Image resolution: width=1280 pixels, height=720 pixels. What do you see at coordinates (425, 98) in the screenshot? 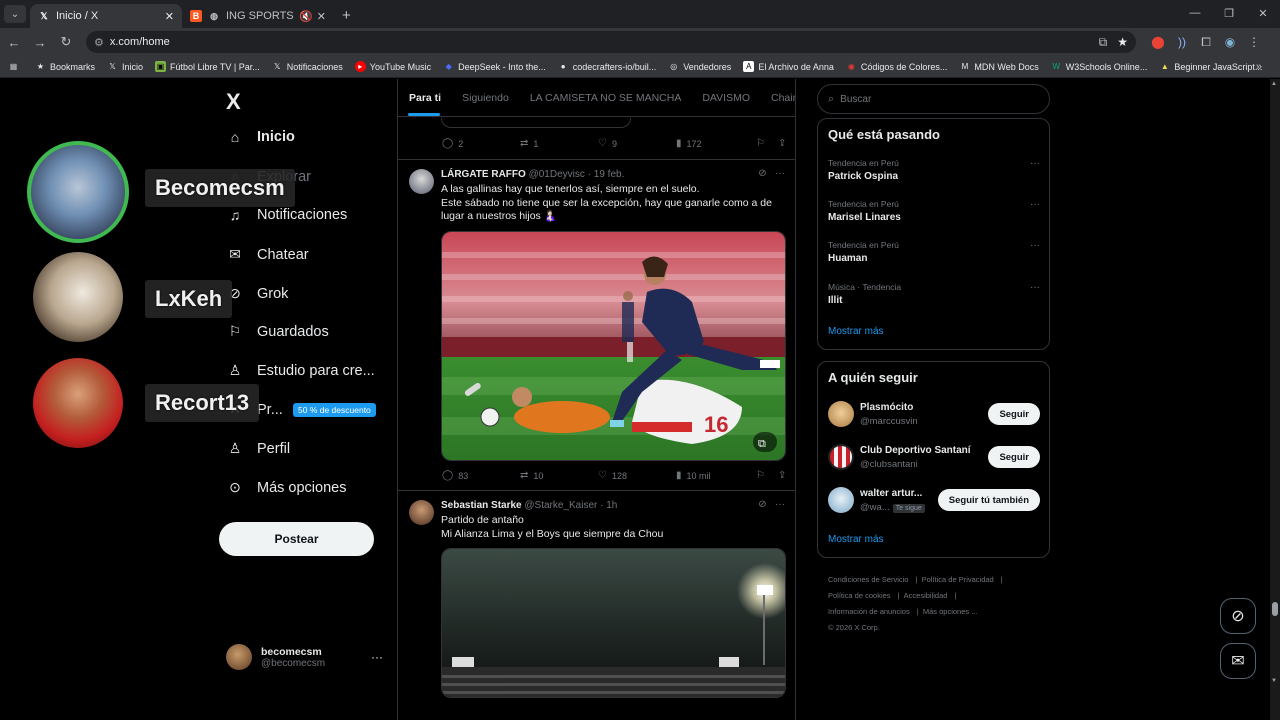
I see `tab-for-you: Para ti` at bounding box center [425, 98].